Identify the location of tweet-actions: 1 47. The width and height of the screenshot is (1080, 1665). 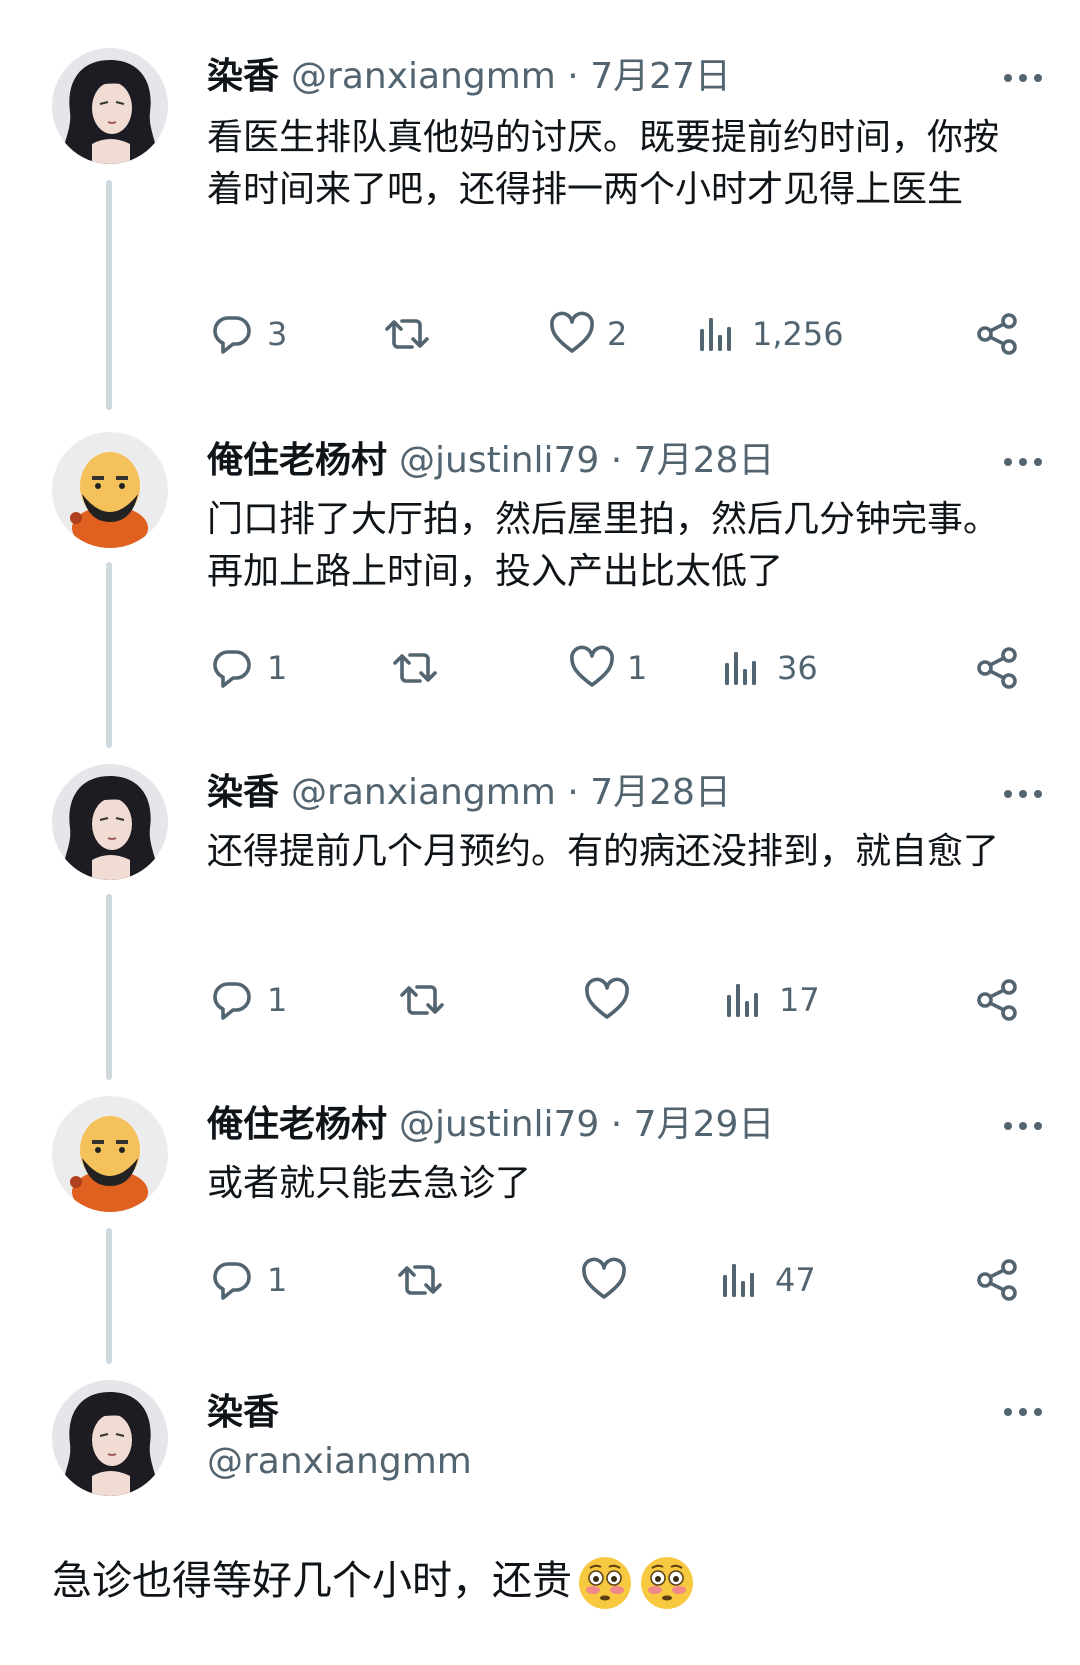
(616, 1280).